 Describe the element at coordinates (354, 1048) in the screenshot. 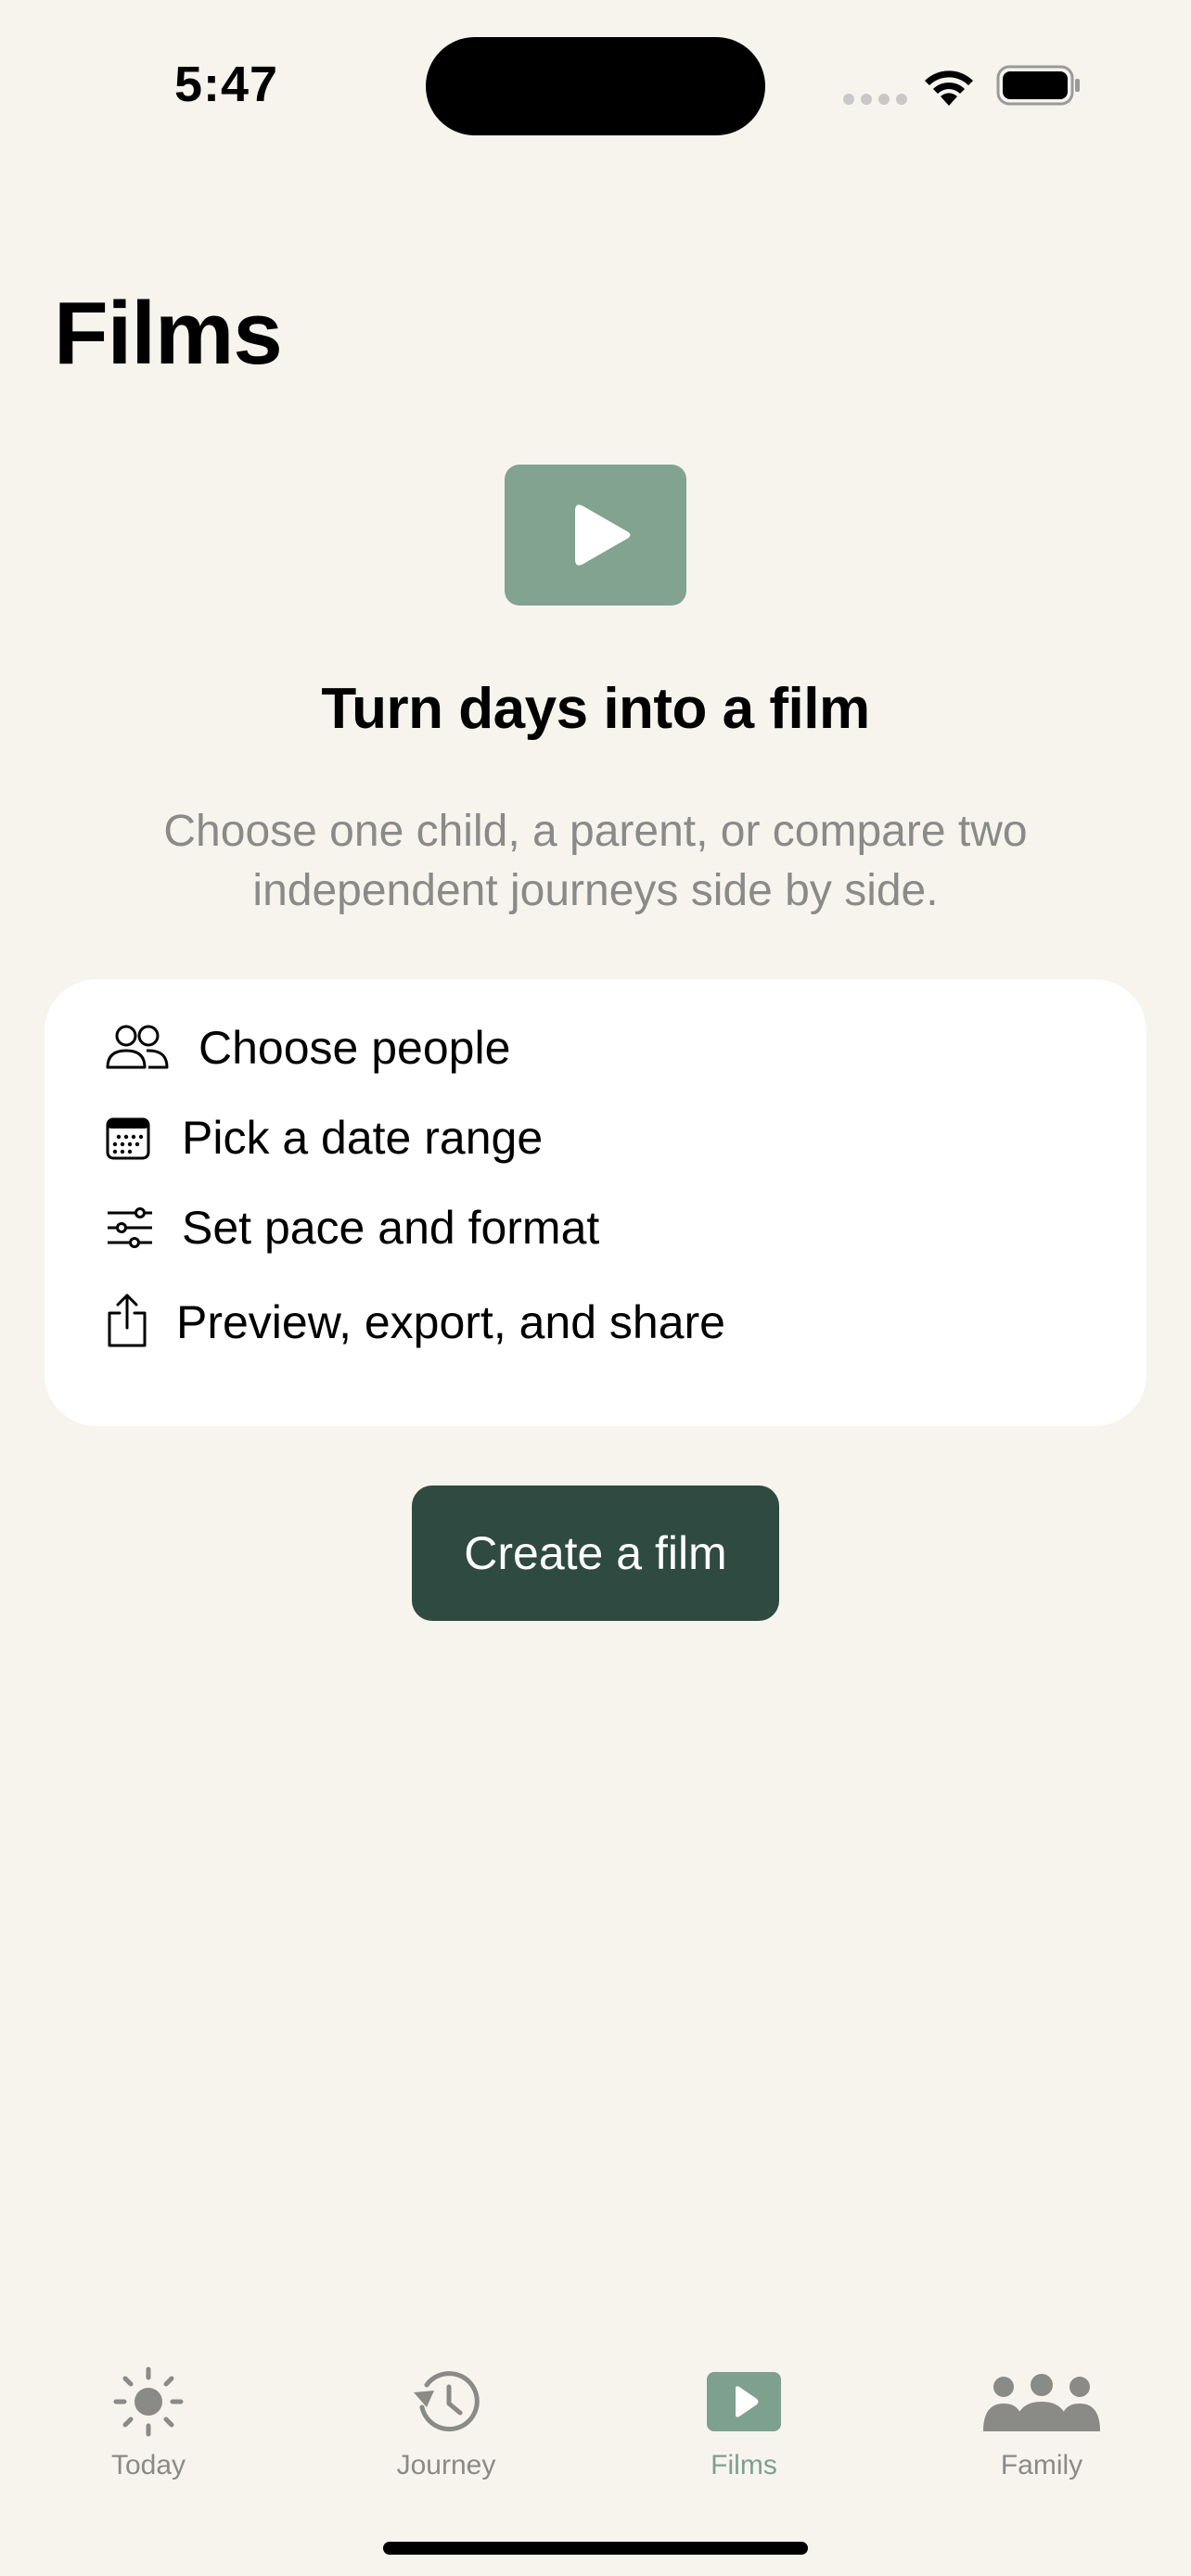

I see `step-label: Choose people` at that location.